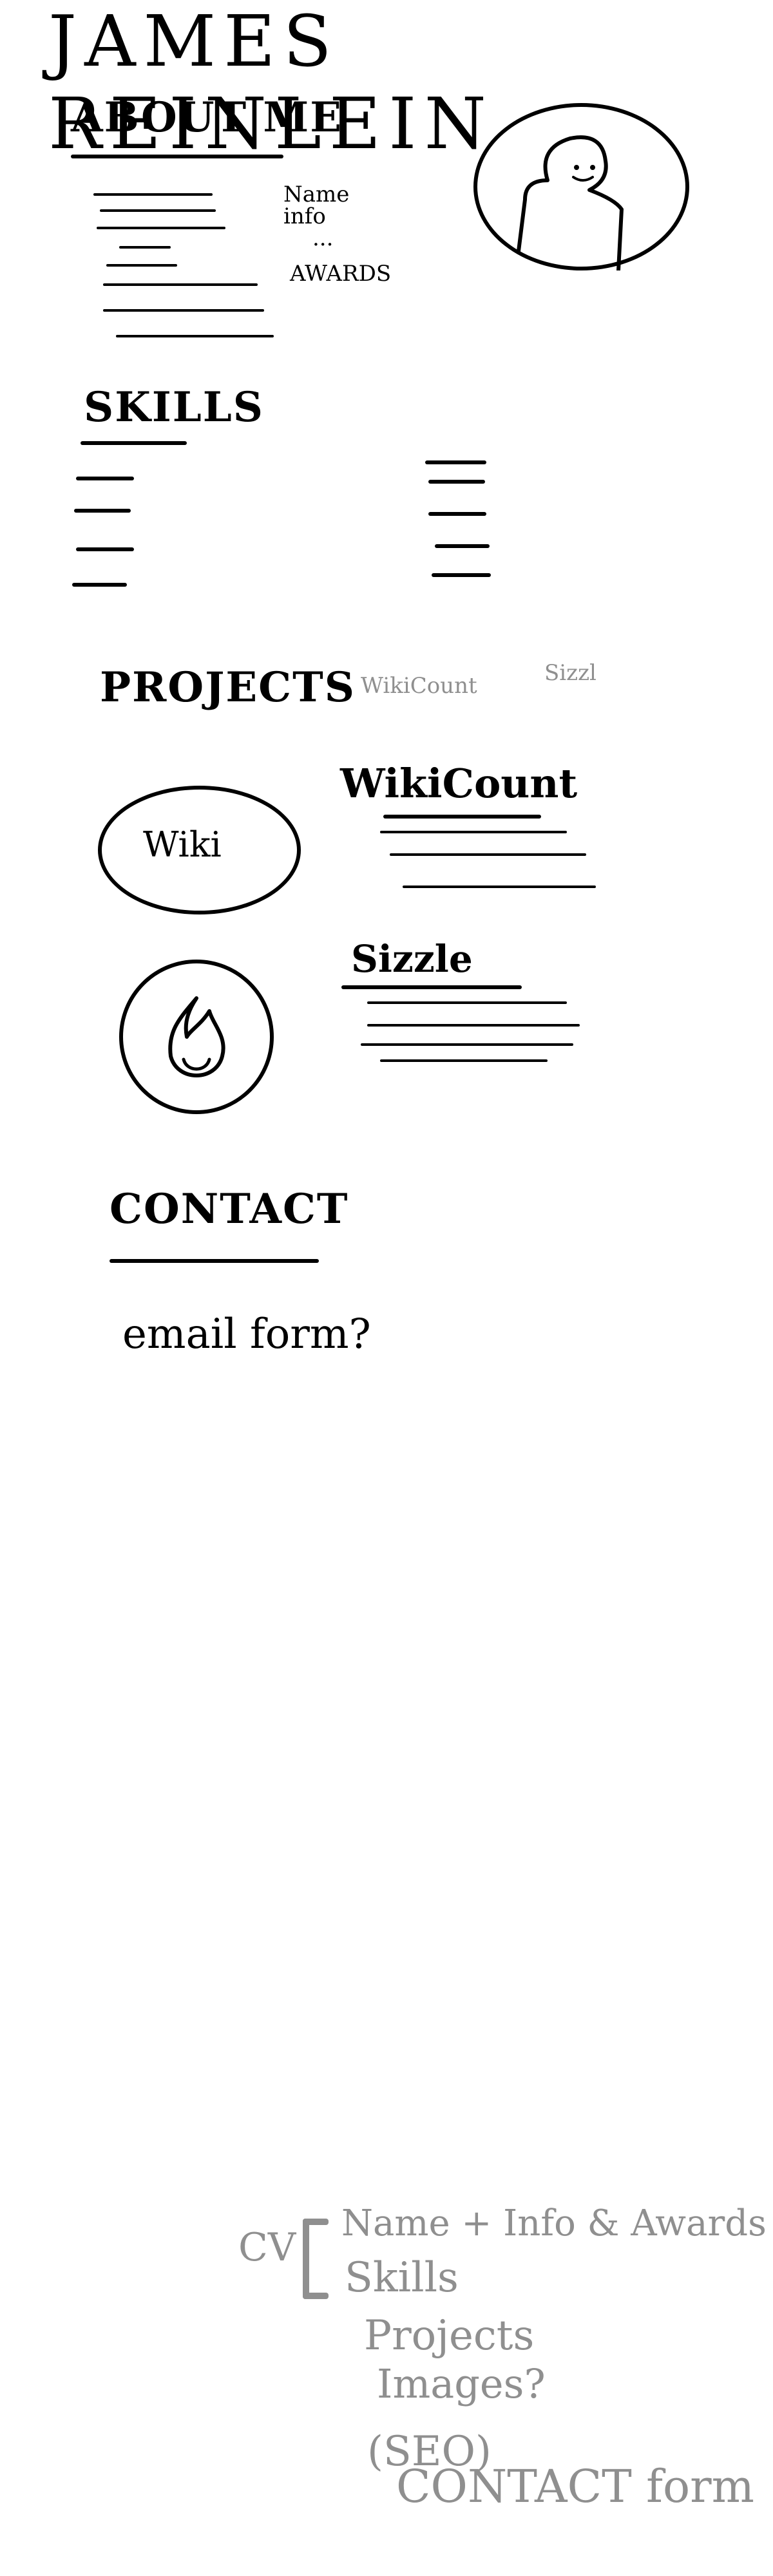 This screenshot has height=2576, width=773. I want to click on skills-heading: SKILLS, so click(174, 407).